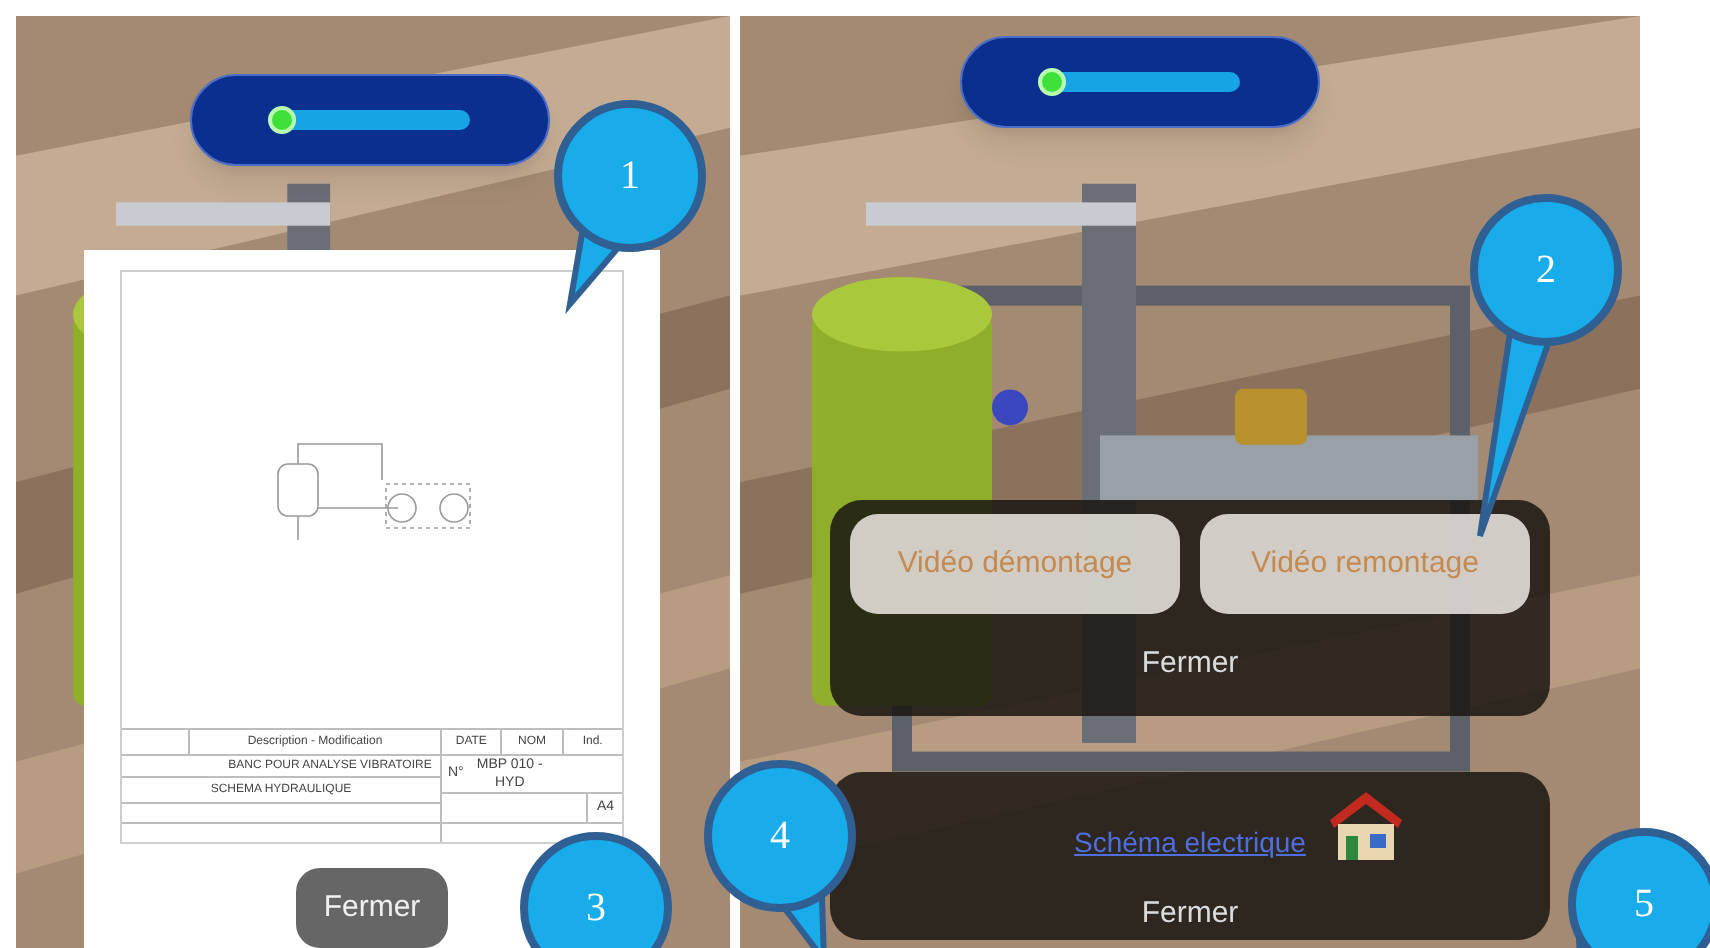 This screenshot has height=948, width=1710. Describe the element at coordinates (1190, 843) in the screenshot. I see `electrical-schematic-link: Schéma electrique` at that location.